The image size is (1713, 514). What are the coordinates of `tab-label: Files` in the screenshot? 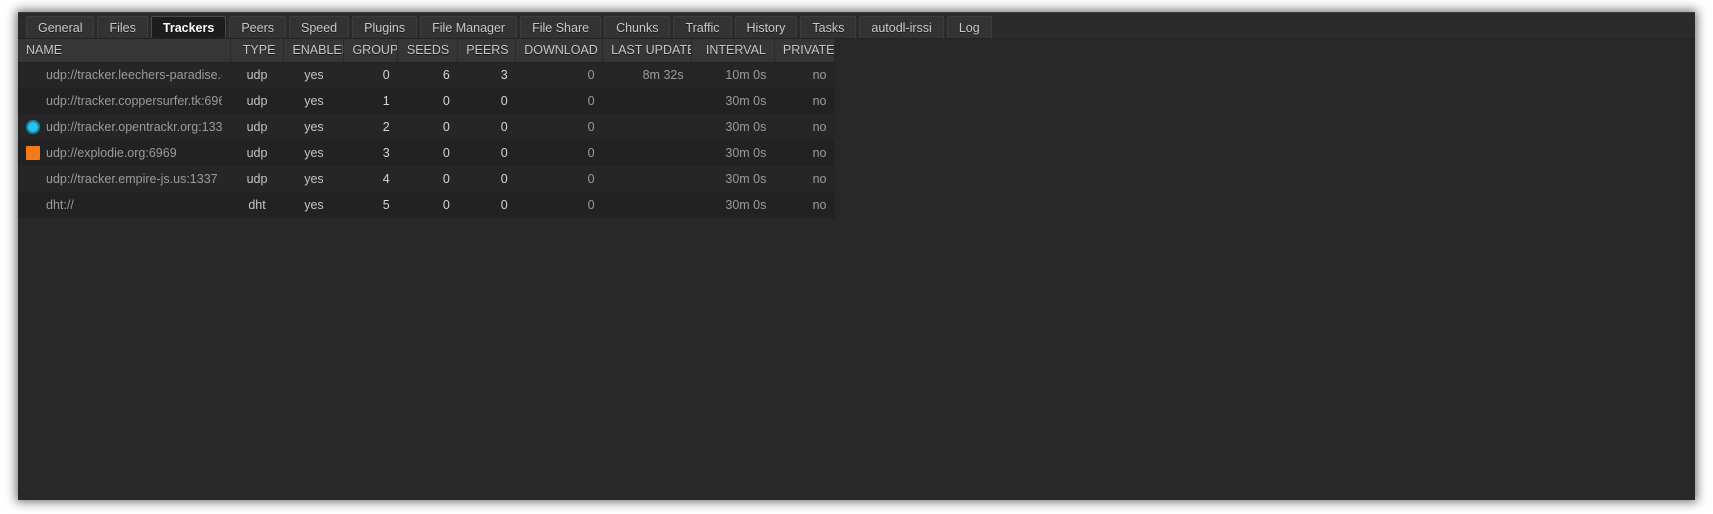 It's located at (122, 27).